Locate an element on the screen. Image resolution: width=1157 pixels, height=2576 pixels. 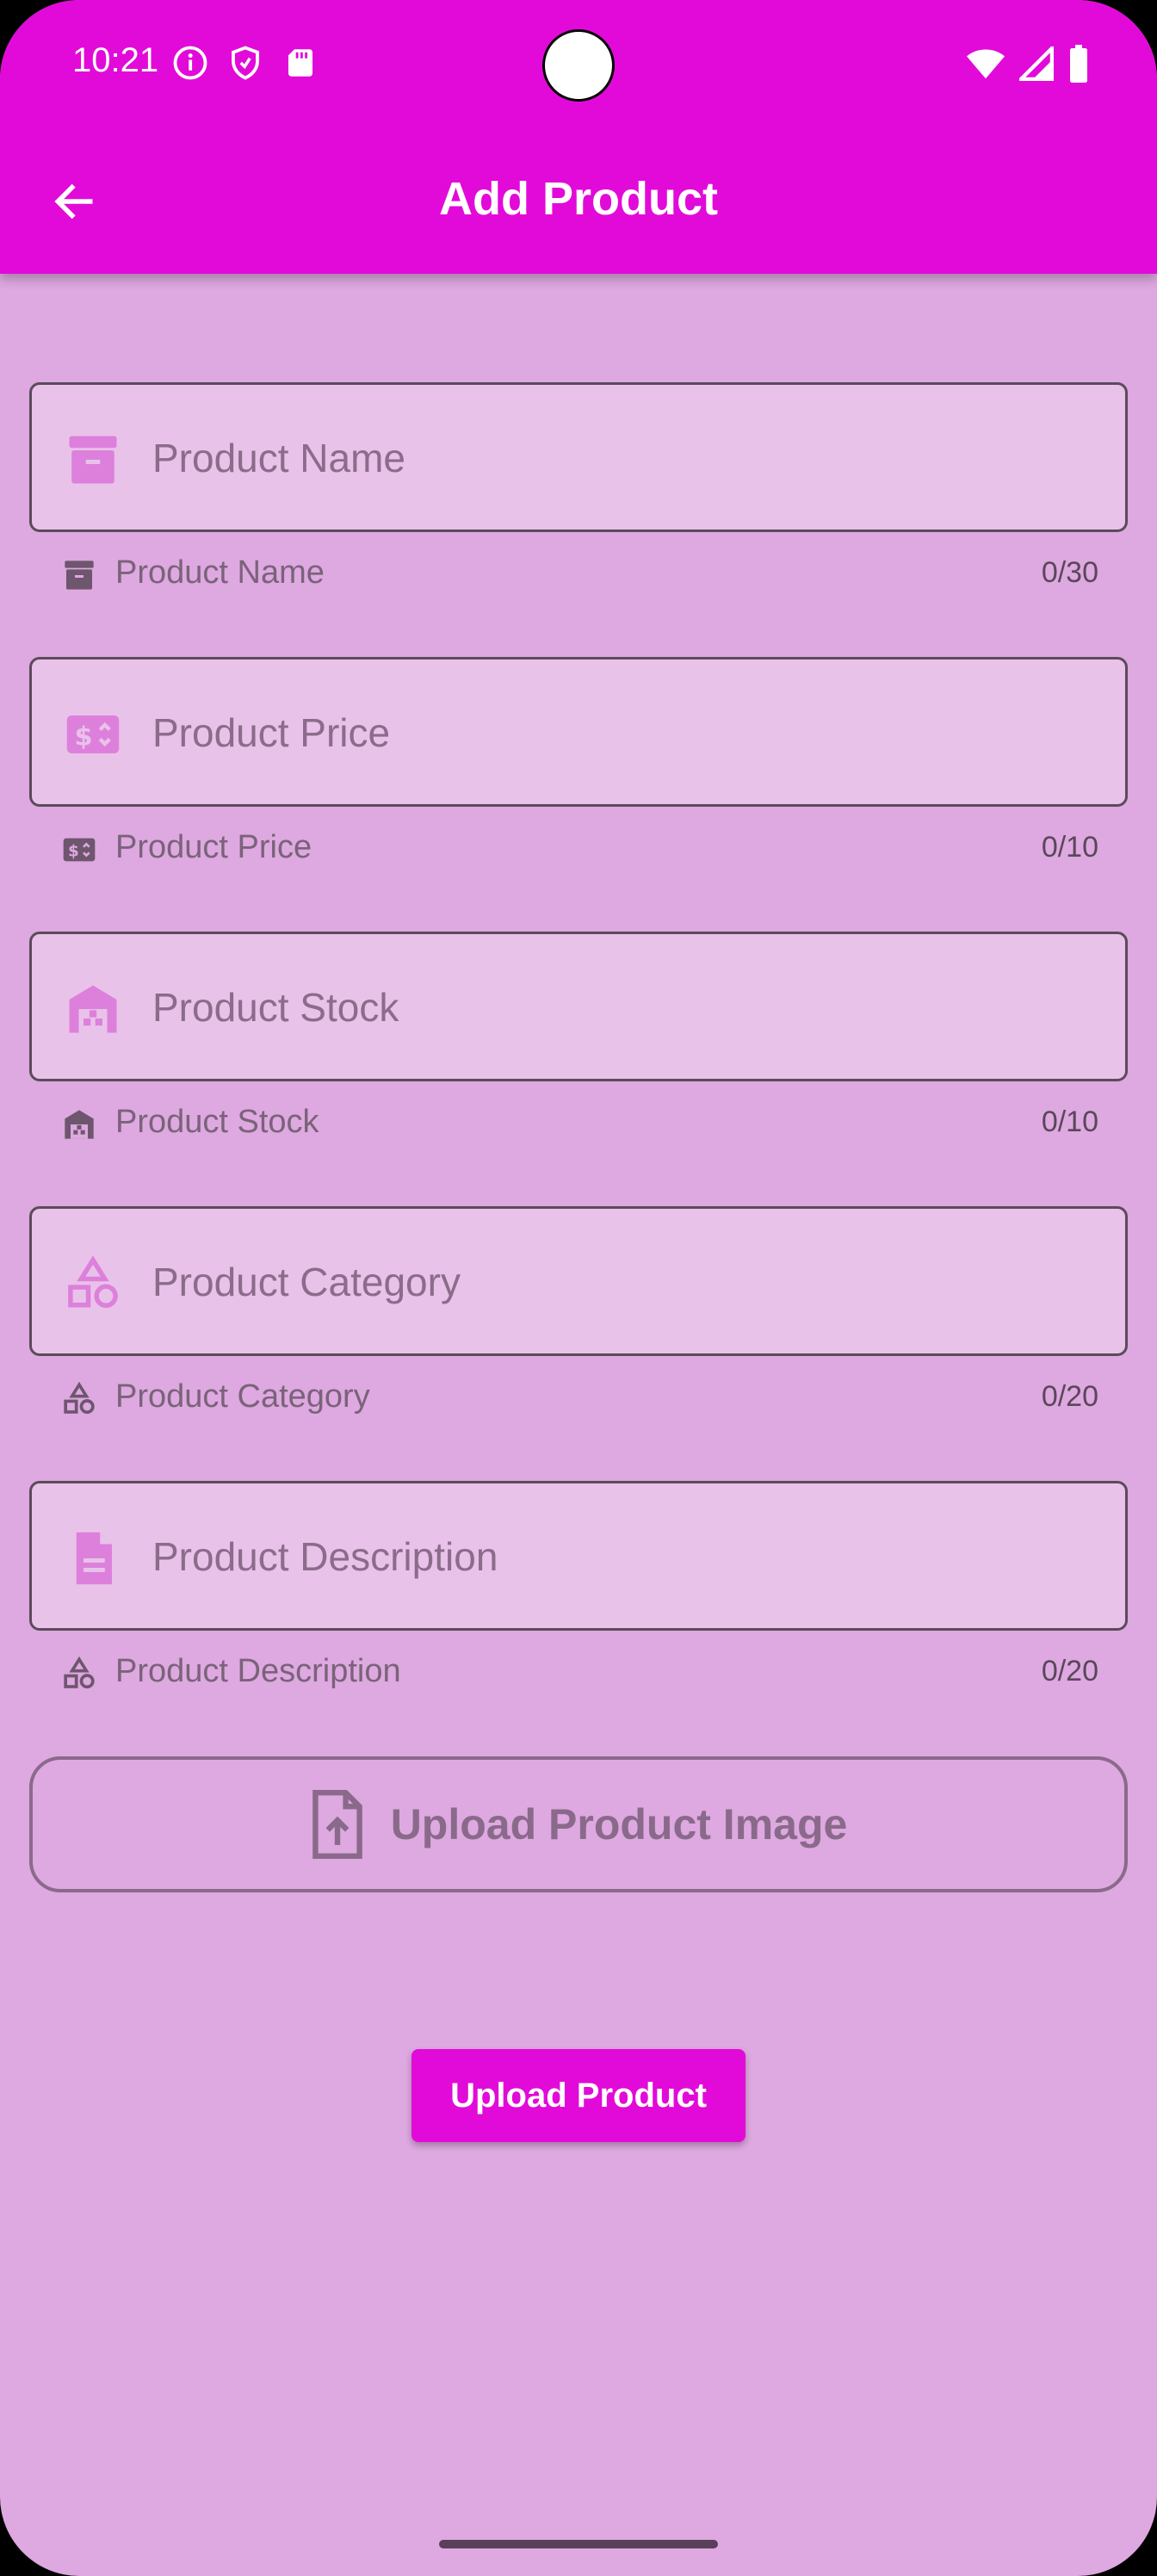
product-description-field is located at coordinates (579, 1556).